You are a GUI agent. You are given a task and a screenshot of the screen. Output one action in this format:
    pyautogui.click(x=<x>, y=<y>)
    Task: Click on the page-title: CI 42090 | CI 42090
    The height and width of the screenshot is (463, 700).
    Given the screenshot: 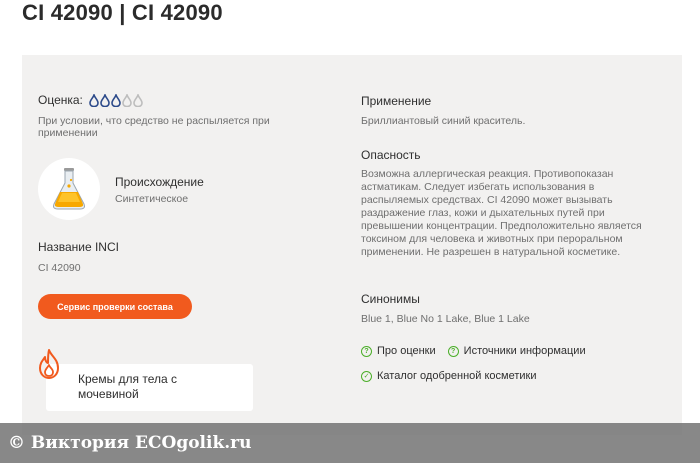 What is the action you would take?
    pyautogui.click(x=122, y=12)
    